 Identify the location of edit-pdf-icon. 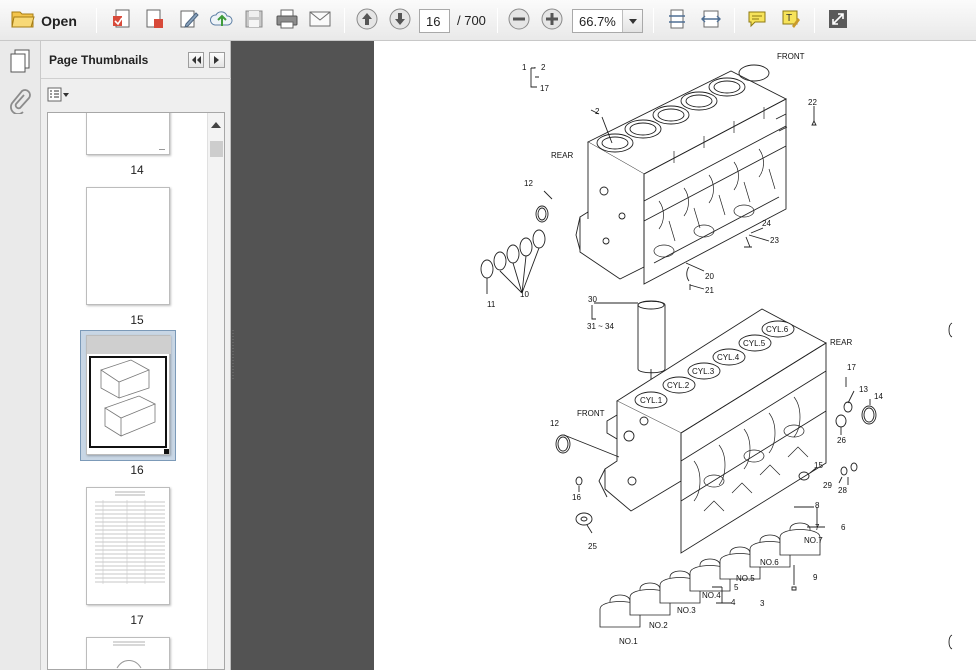
(154, 20).